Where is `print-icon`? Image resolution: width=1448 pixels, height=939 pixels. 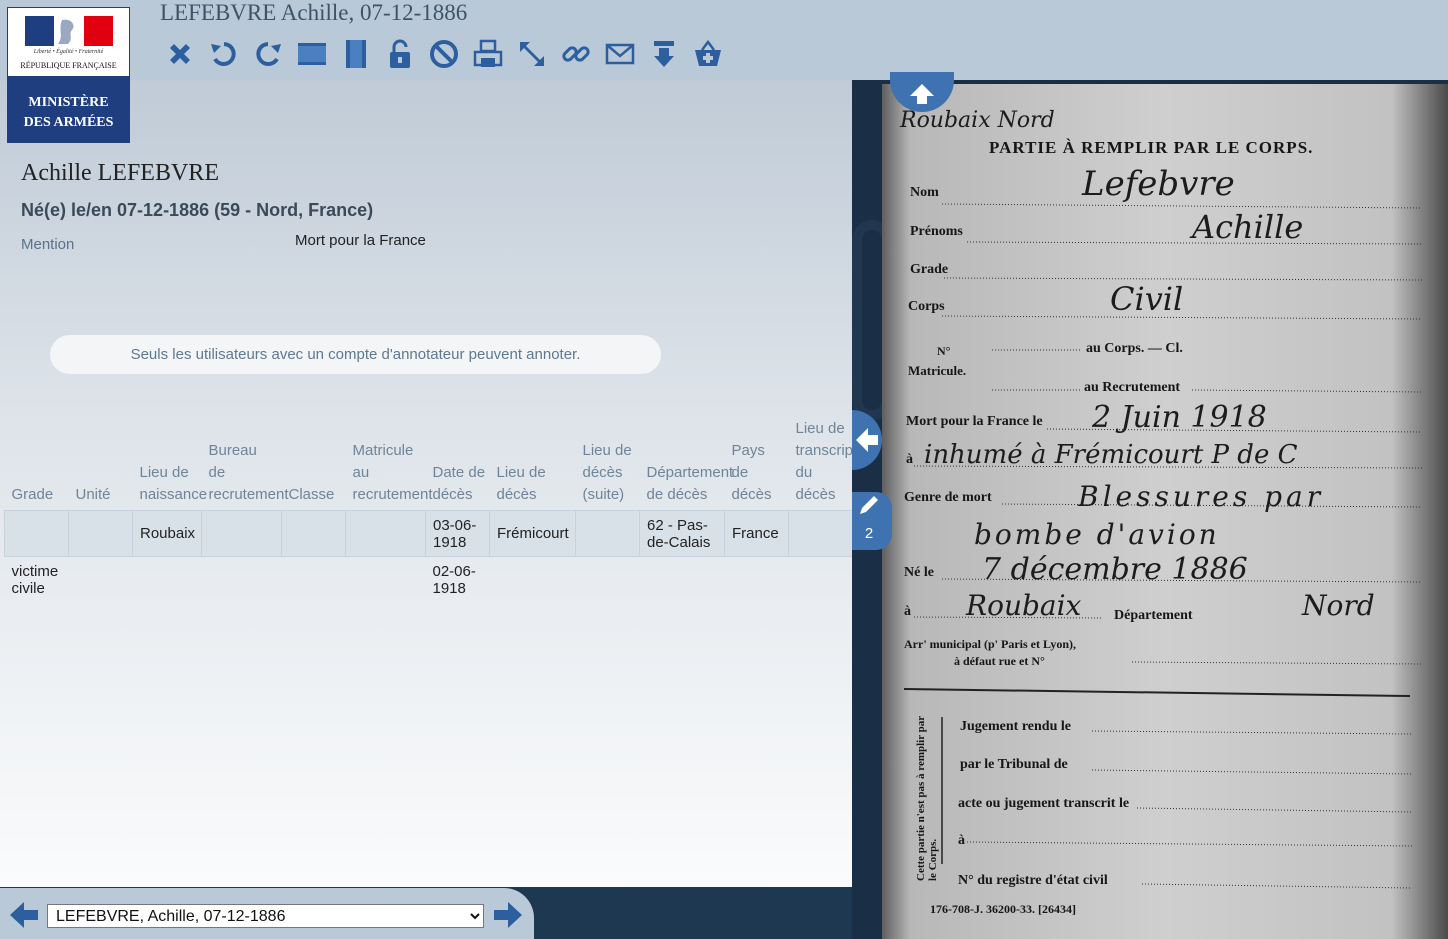
print-icon is located at coordinates (488, 53).